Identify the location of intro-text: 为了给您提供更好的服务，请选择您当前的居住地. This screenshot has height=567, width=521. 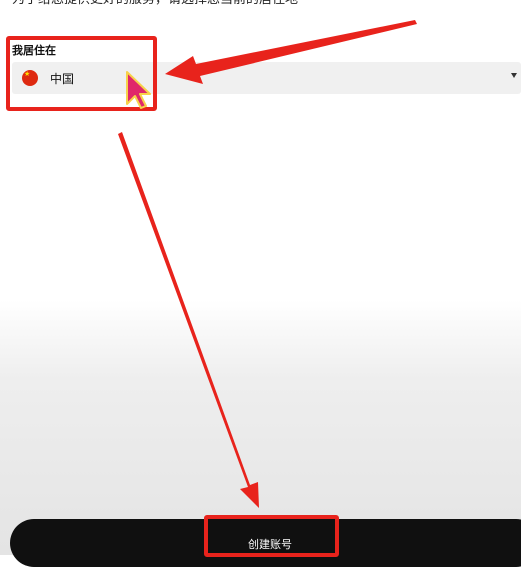
(155, 4).